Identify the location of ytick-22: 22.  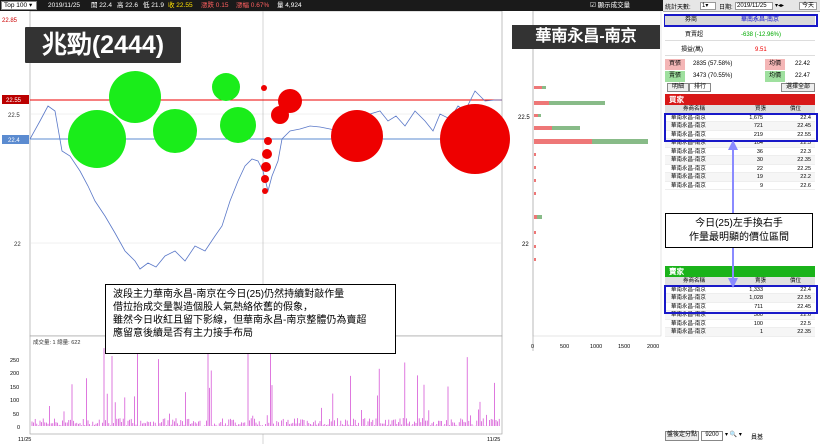
(17, 245).